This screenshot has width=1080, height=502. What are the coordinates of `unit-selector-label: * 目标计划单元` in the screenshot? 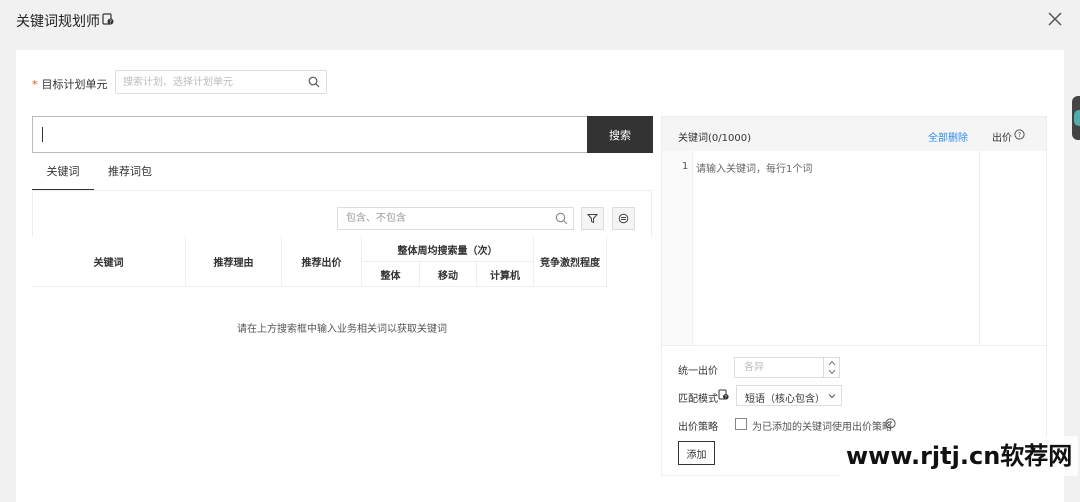 It's located at (70, 84).